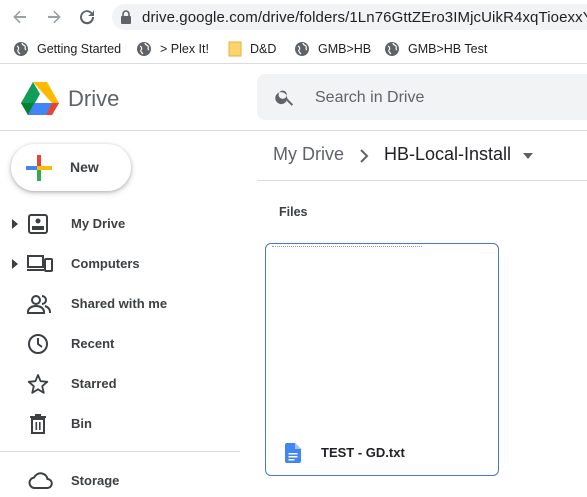  I want to click on sidebar-item-my-drive: My Drive, so click(120, 224).